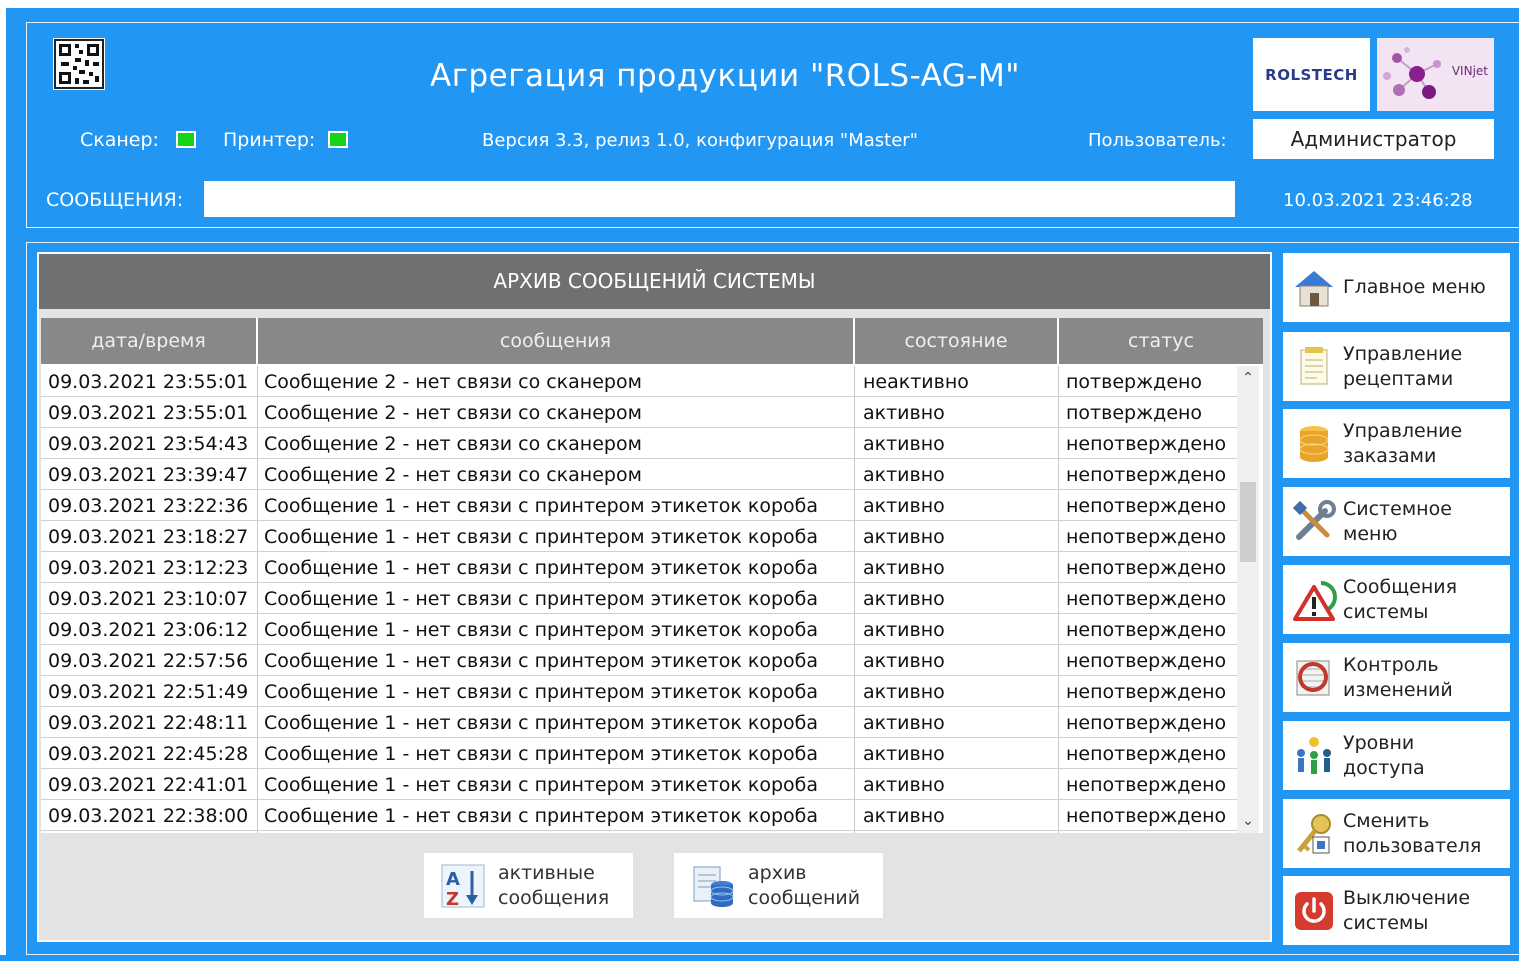  I want to click on messages-label: СООБЩЕНИЯ:, so click(115, 200).